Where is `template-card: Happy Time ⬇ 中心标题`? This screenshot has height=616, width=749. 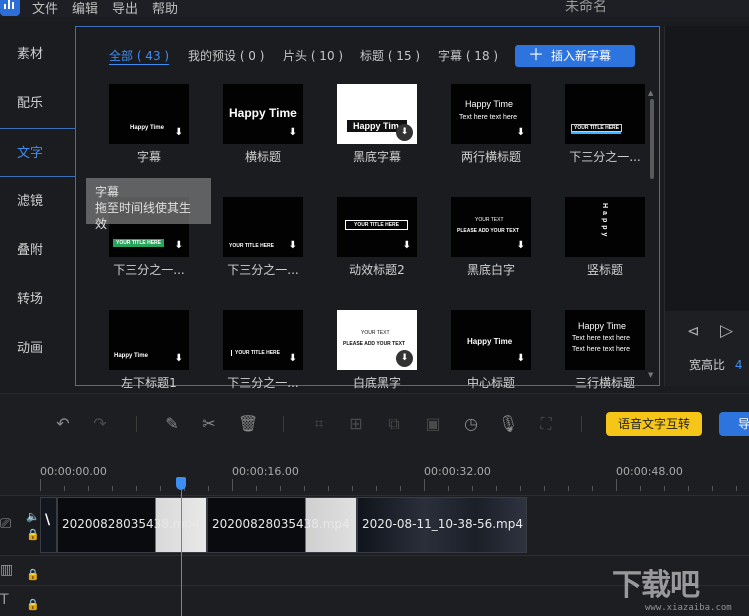 template-card: Happy Time ⬇ 中心标题 is located at coordinates (491, 350).